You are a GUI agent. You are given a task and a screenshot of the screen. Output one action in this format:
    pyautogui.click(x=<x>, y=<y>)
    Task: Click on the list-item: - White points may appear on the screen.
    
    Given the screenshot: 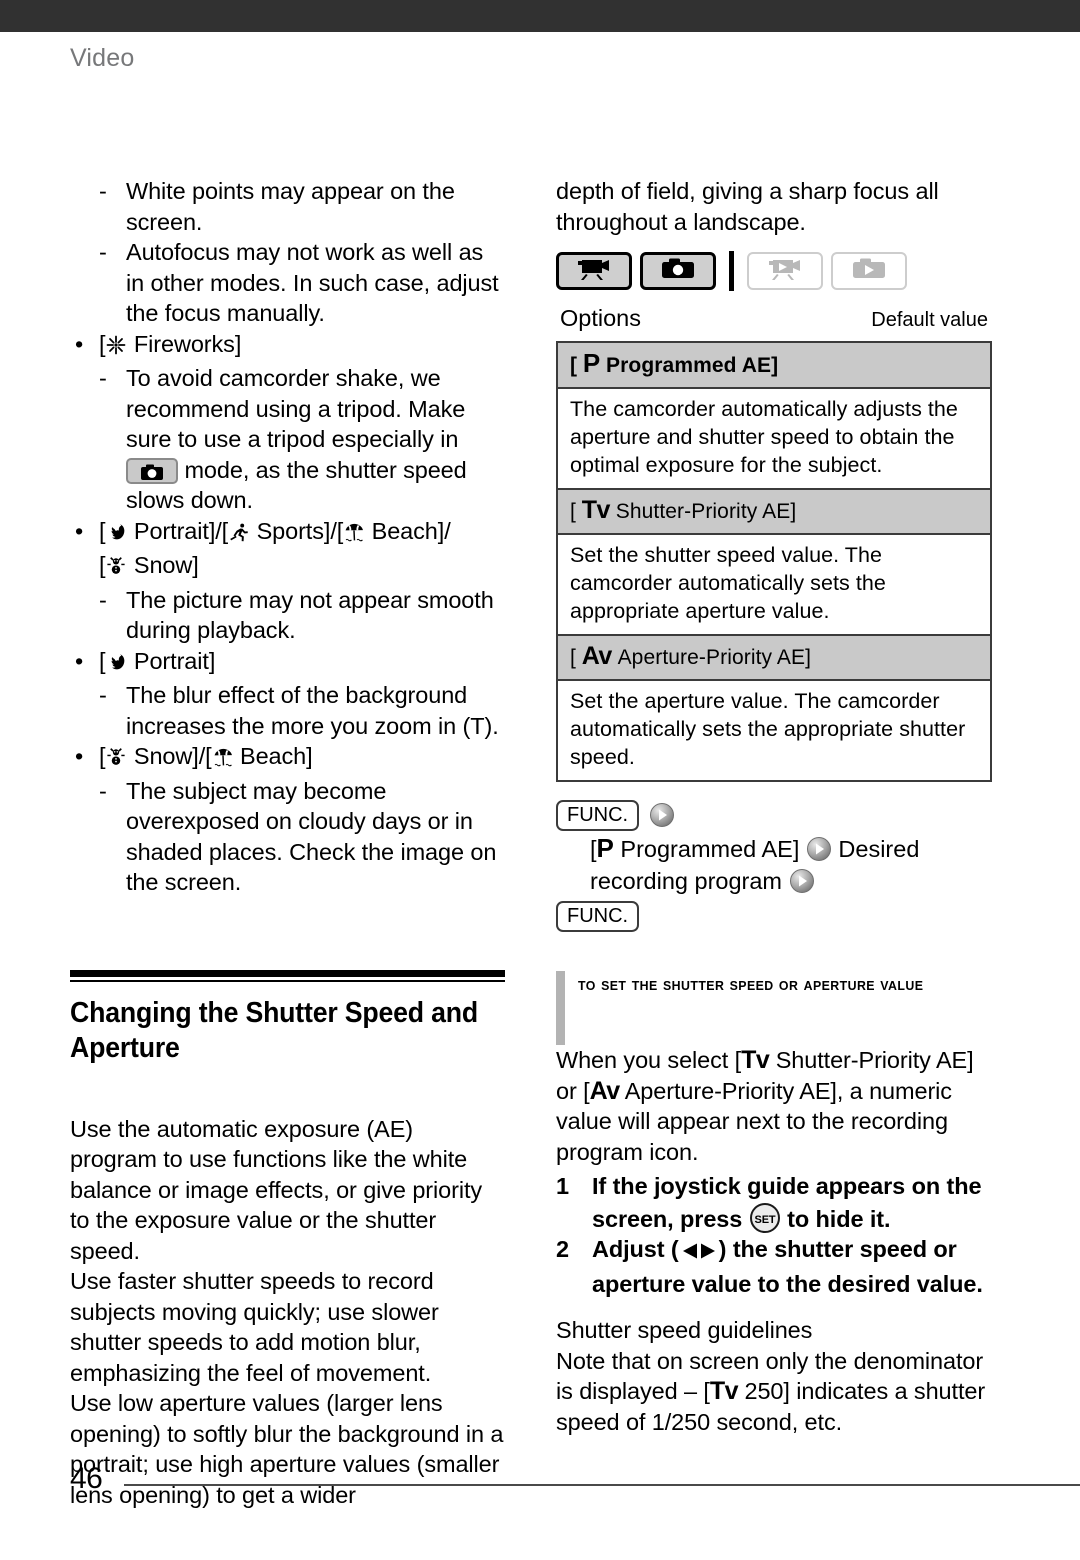 What is the action you would take?
    pyautogui.click(x=287, y=206)
    